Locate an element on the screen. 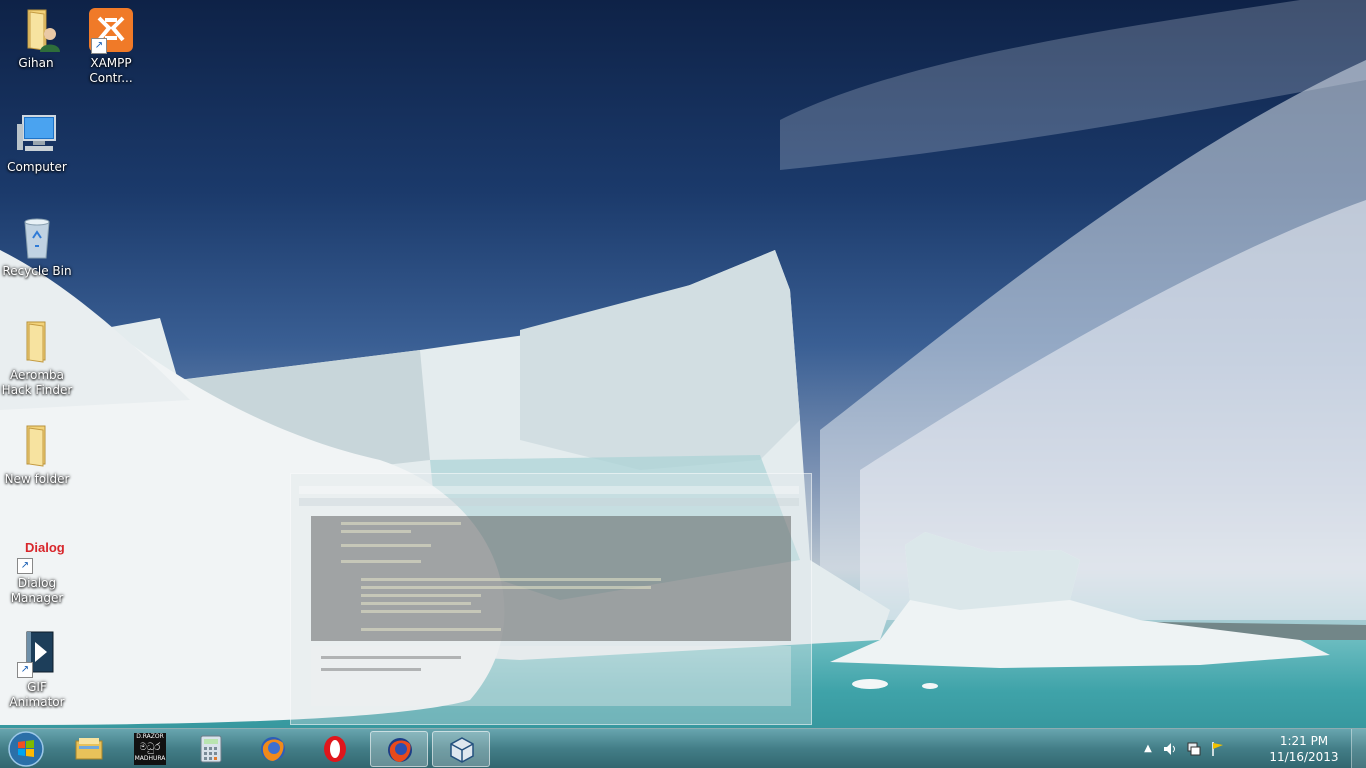 The height and width of the screenshot is (768, 1366). computer-icon is located at coordinates (37, 134).